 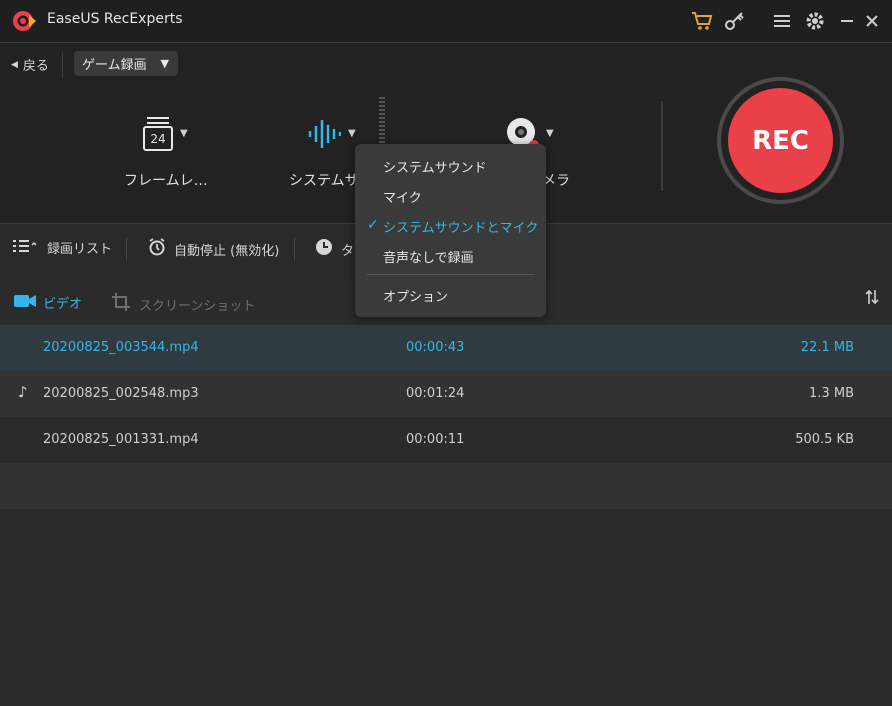 I want to click on menu-divider, so click(x=451, y=274).